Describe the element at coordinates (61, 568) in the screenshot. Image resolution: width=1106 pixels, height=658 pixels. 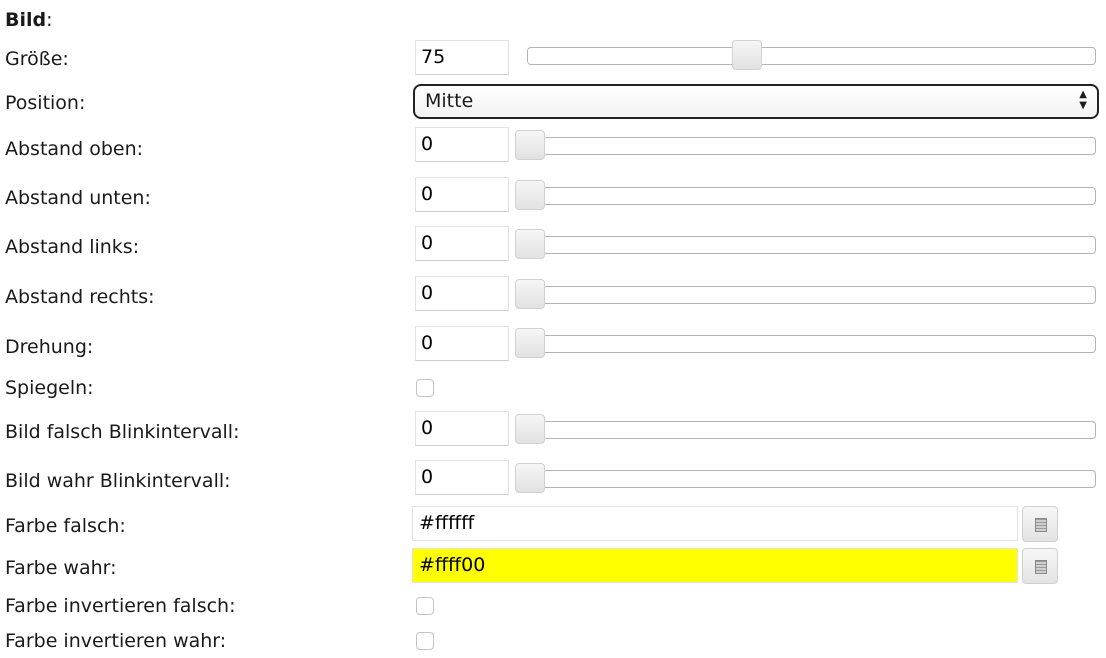
I see `farbe-wahr-label: Farbe wahr:` at that location.